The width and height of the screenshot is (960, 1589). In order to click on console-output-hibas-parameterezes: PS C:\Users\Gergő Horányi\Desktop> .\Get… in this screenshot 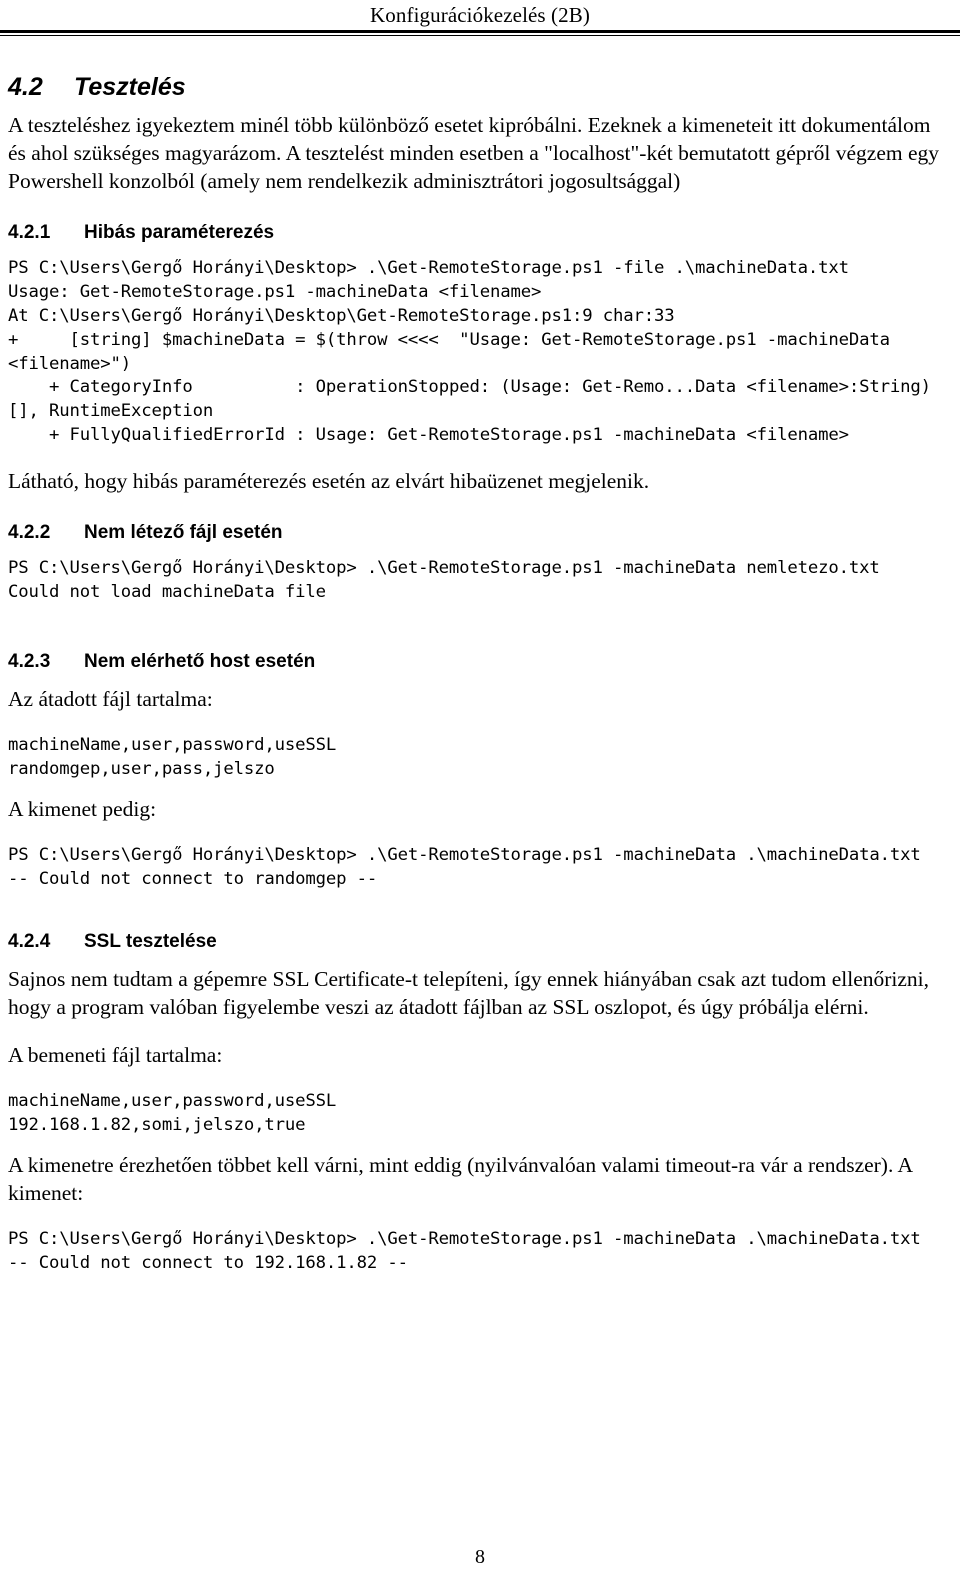, I will do `click(469, 351)`.